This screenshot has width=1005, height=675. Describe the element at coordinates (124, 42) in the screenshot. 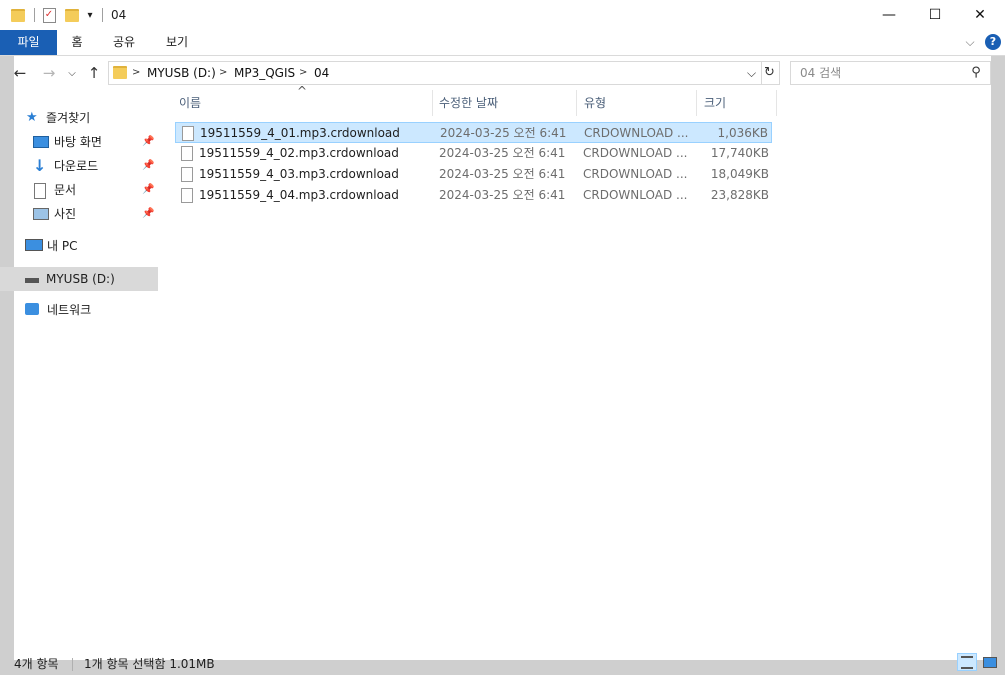

I see `tab-share: 공유` at that location.